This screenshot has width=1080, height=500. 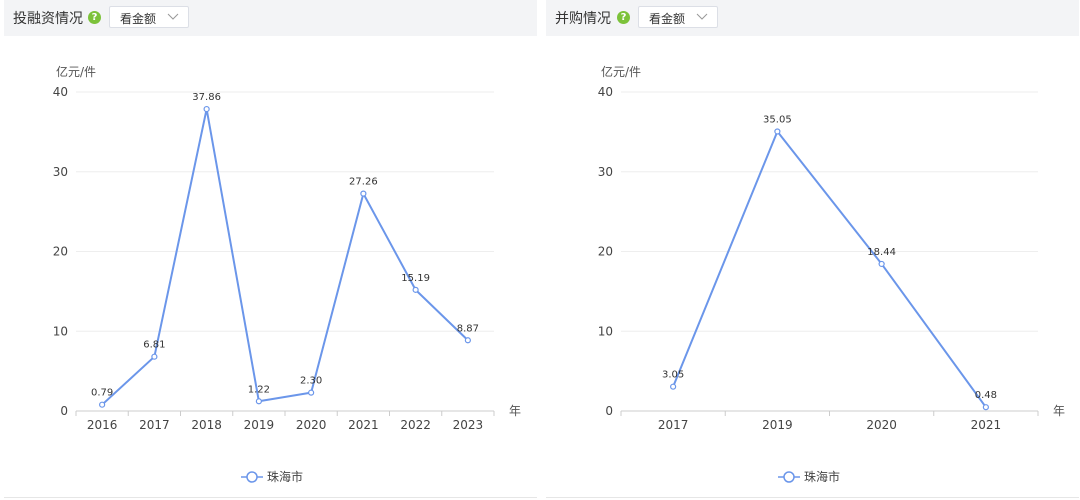 What do you see at coordinates (673, 375) in the screenshot?
I see `data-label: 3.05` at bounding box center [673, 375].